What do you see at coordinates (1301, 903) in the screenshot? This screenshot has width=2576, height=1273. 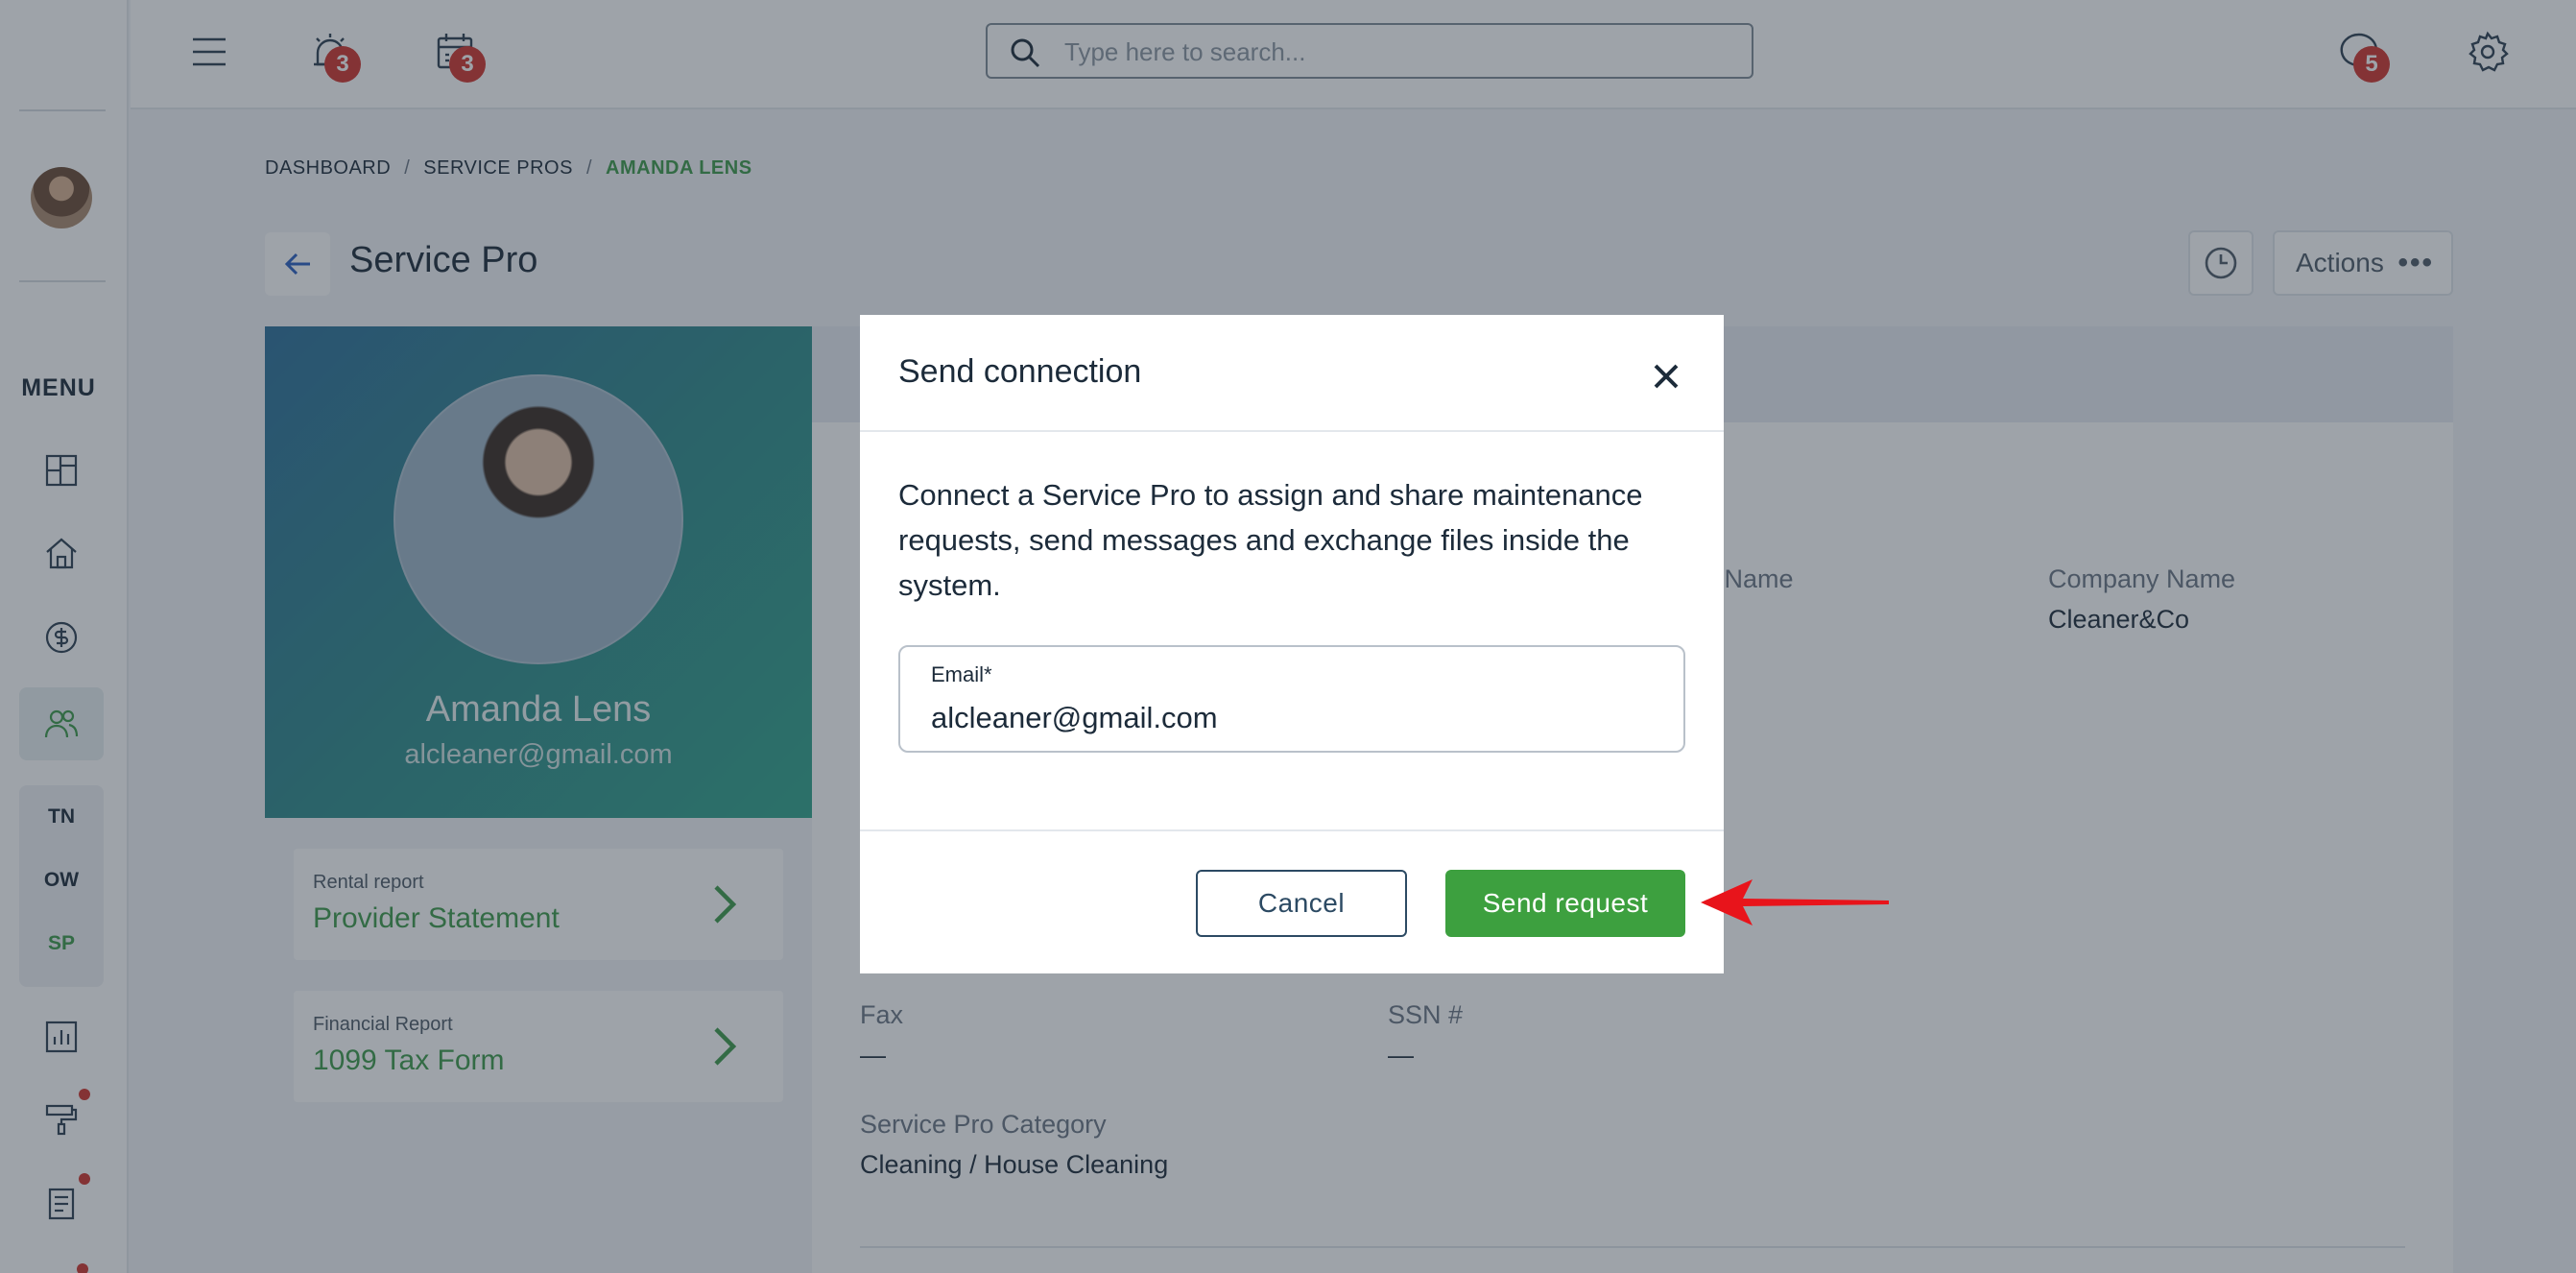 I see `cancel-button: Cancel` at bounding box center [1301, 903].